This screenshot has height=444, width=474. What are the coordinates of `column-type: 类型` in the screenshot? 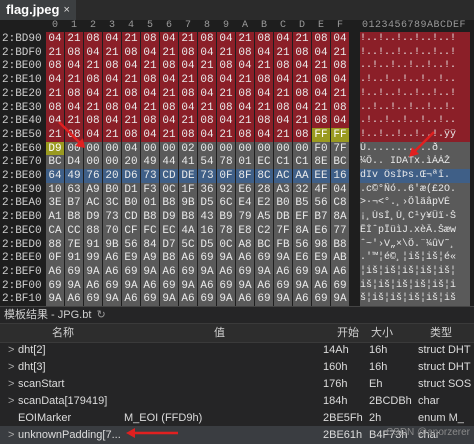 It's located at (441, 333).